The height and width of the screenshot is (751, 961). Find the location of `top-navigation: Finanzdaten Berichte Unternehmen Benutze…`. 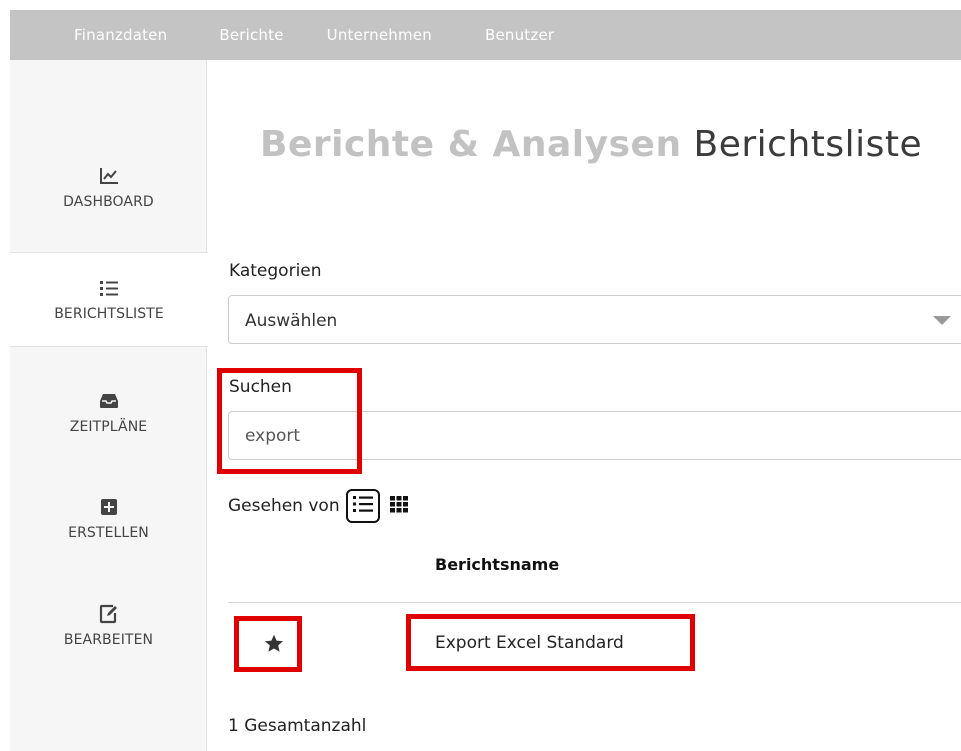

top-navigation: Finanzdaten Berichte Unternehmen Benutze… is located at coordinates (485, 35).